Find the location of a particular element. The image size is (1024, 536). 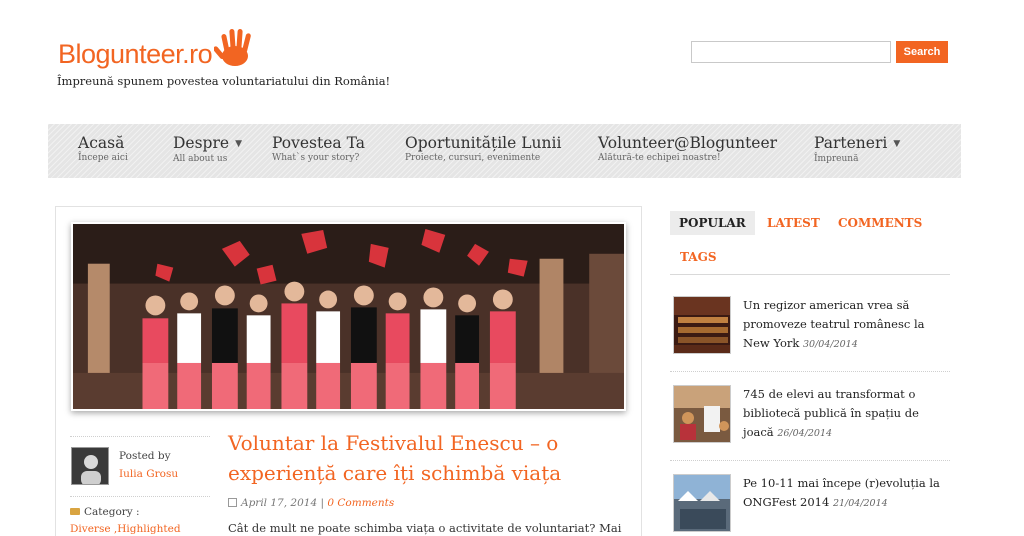

nav-item-parteneri: Parteneri ▼ Împreună is located at coordinates (857, 149).